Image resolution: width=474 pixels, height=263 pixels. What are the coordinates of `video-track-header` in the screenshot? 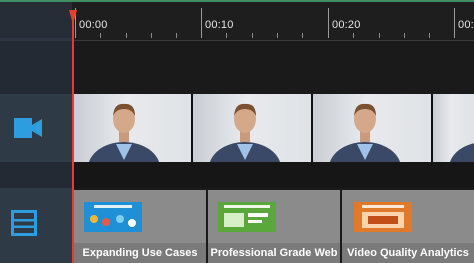 It's located at (36, 128).